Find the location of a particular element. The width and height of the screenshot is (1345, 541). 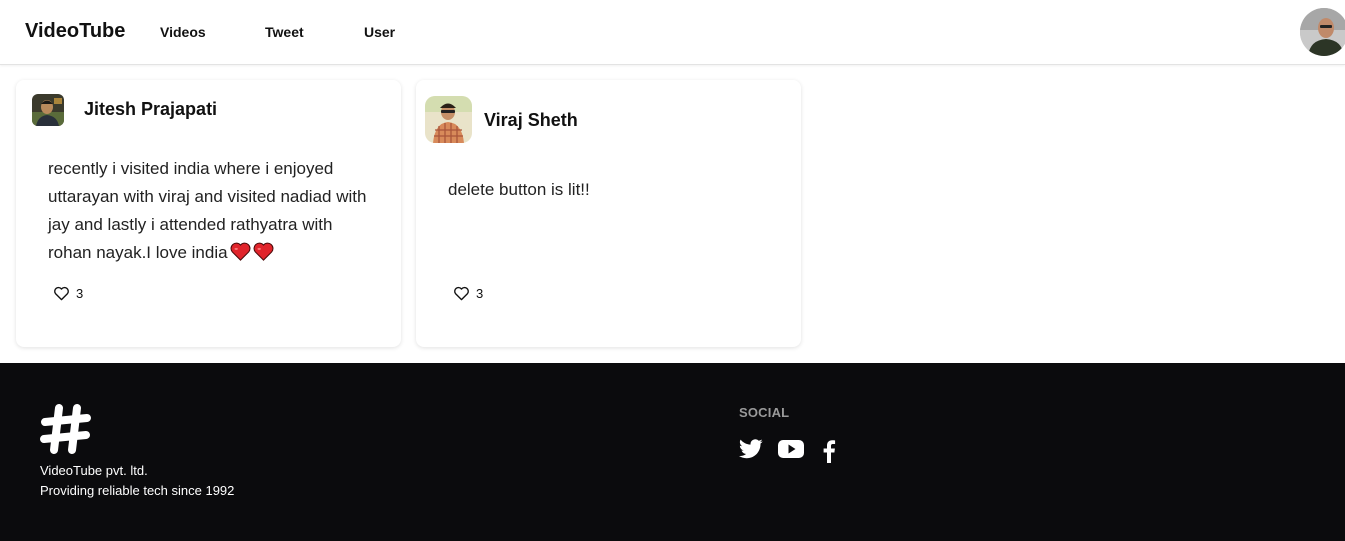

youtube-icon is located at coordinates (791, 449).